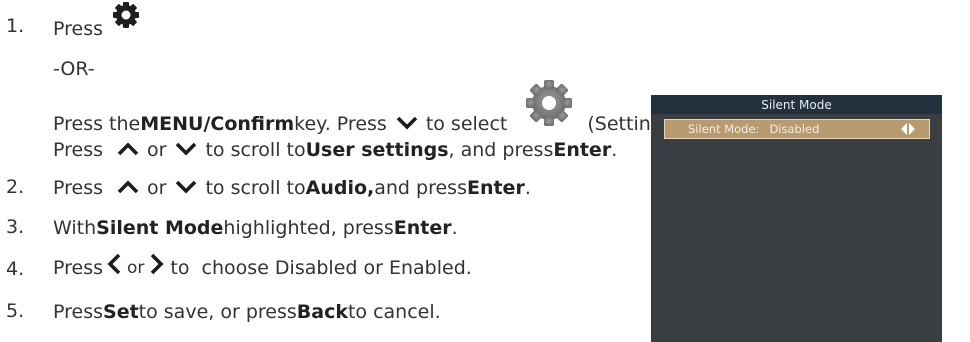  I want to click on step-text: and press, so click(420, 188).